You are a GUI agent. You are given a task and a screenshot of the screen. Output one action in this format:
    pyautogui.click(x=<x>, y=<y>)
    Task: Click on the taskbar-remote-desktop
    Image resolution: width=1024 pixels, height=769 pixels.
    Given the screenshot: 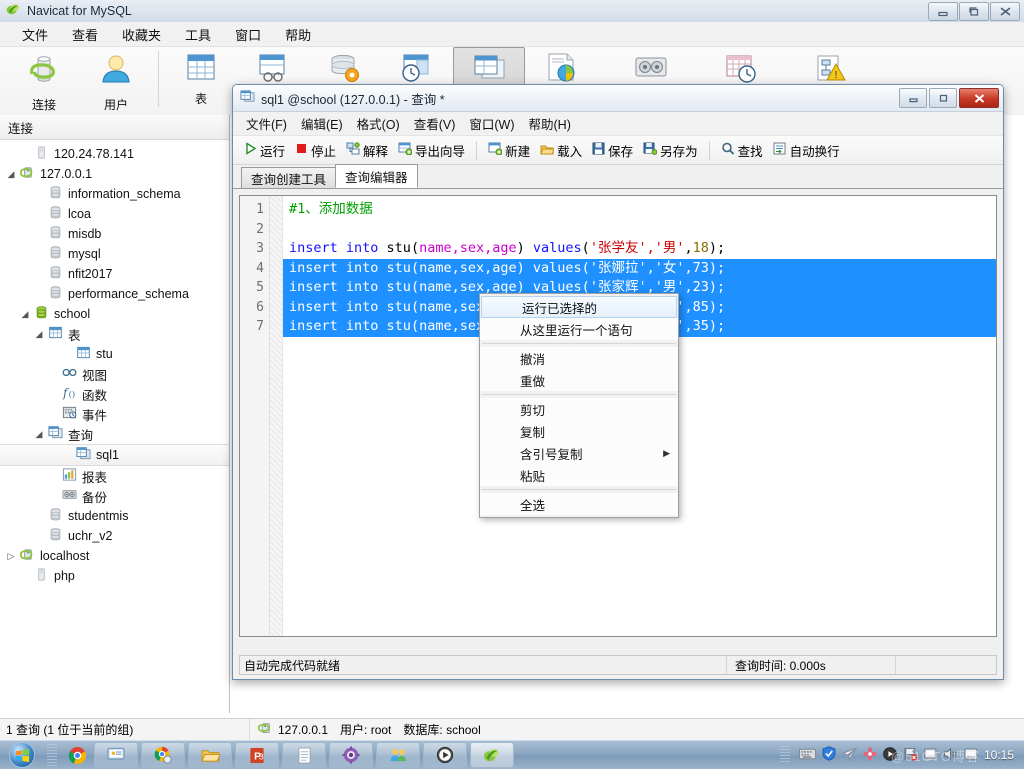 What is the action you would take?
    pyautogui.click(x=116, y=755)
    